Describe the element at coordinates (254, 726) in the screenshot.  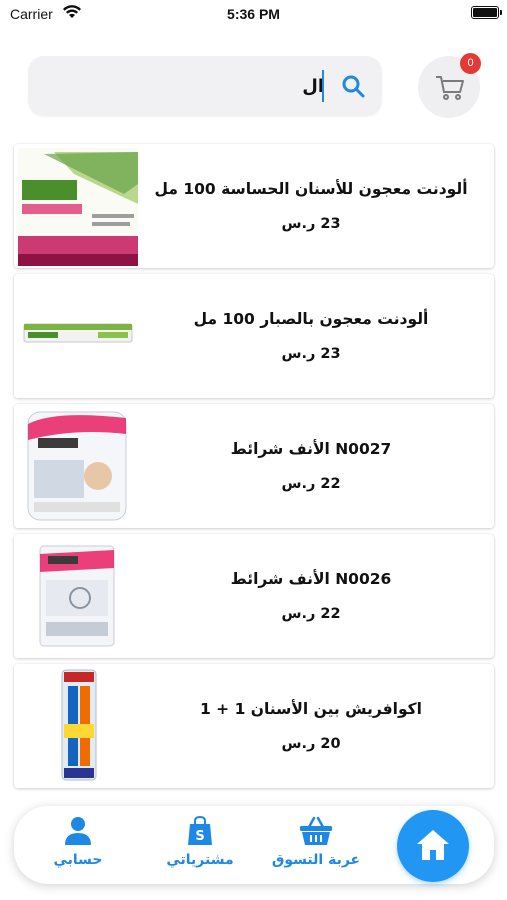
I see `product-card: اكوافريش بين الأسنان 1 + 1 20 ر.س` at that location.